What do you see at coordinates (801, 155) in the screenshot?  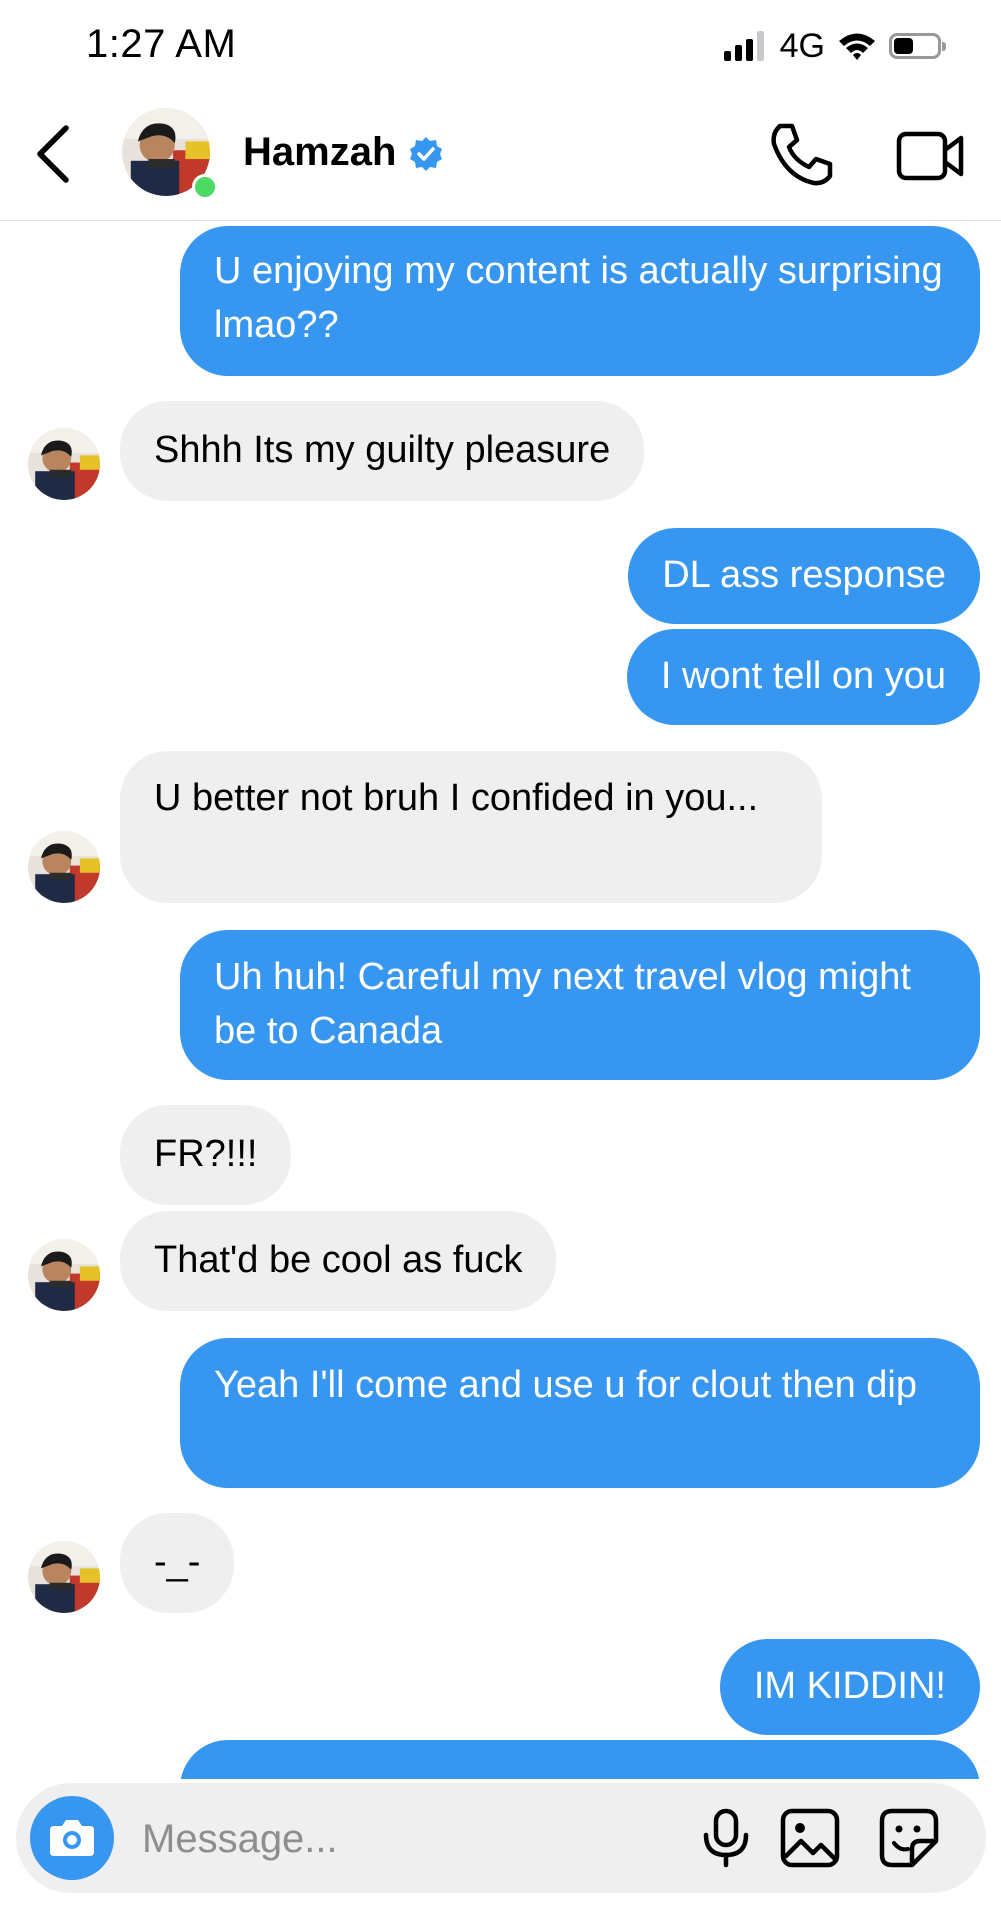 I see `phone-icon` at bounding box center [801, 155].